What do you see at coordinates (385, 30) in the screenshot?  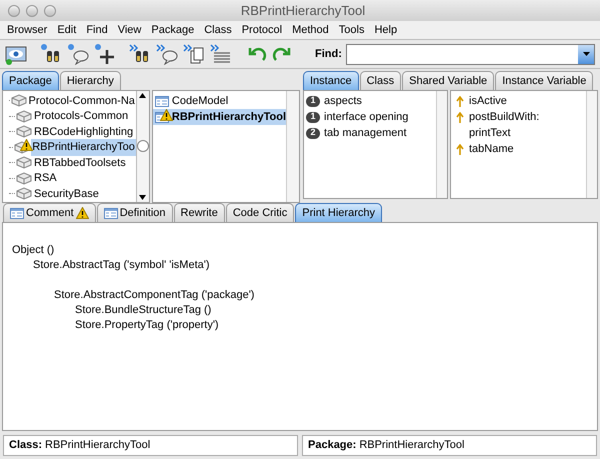 I see `menu-item: Help` at bounding box center [385, 30].